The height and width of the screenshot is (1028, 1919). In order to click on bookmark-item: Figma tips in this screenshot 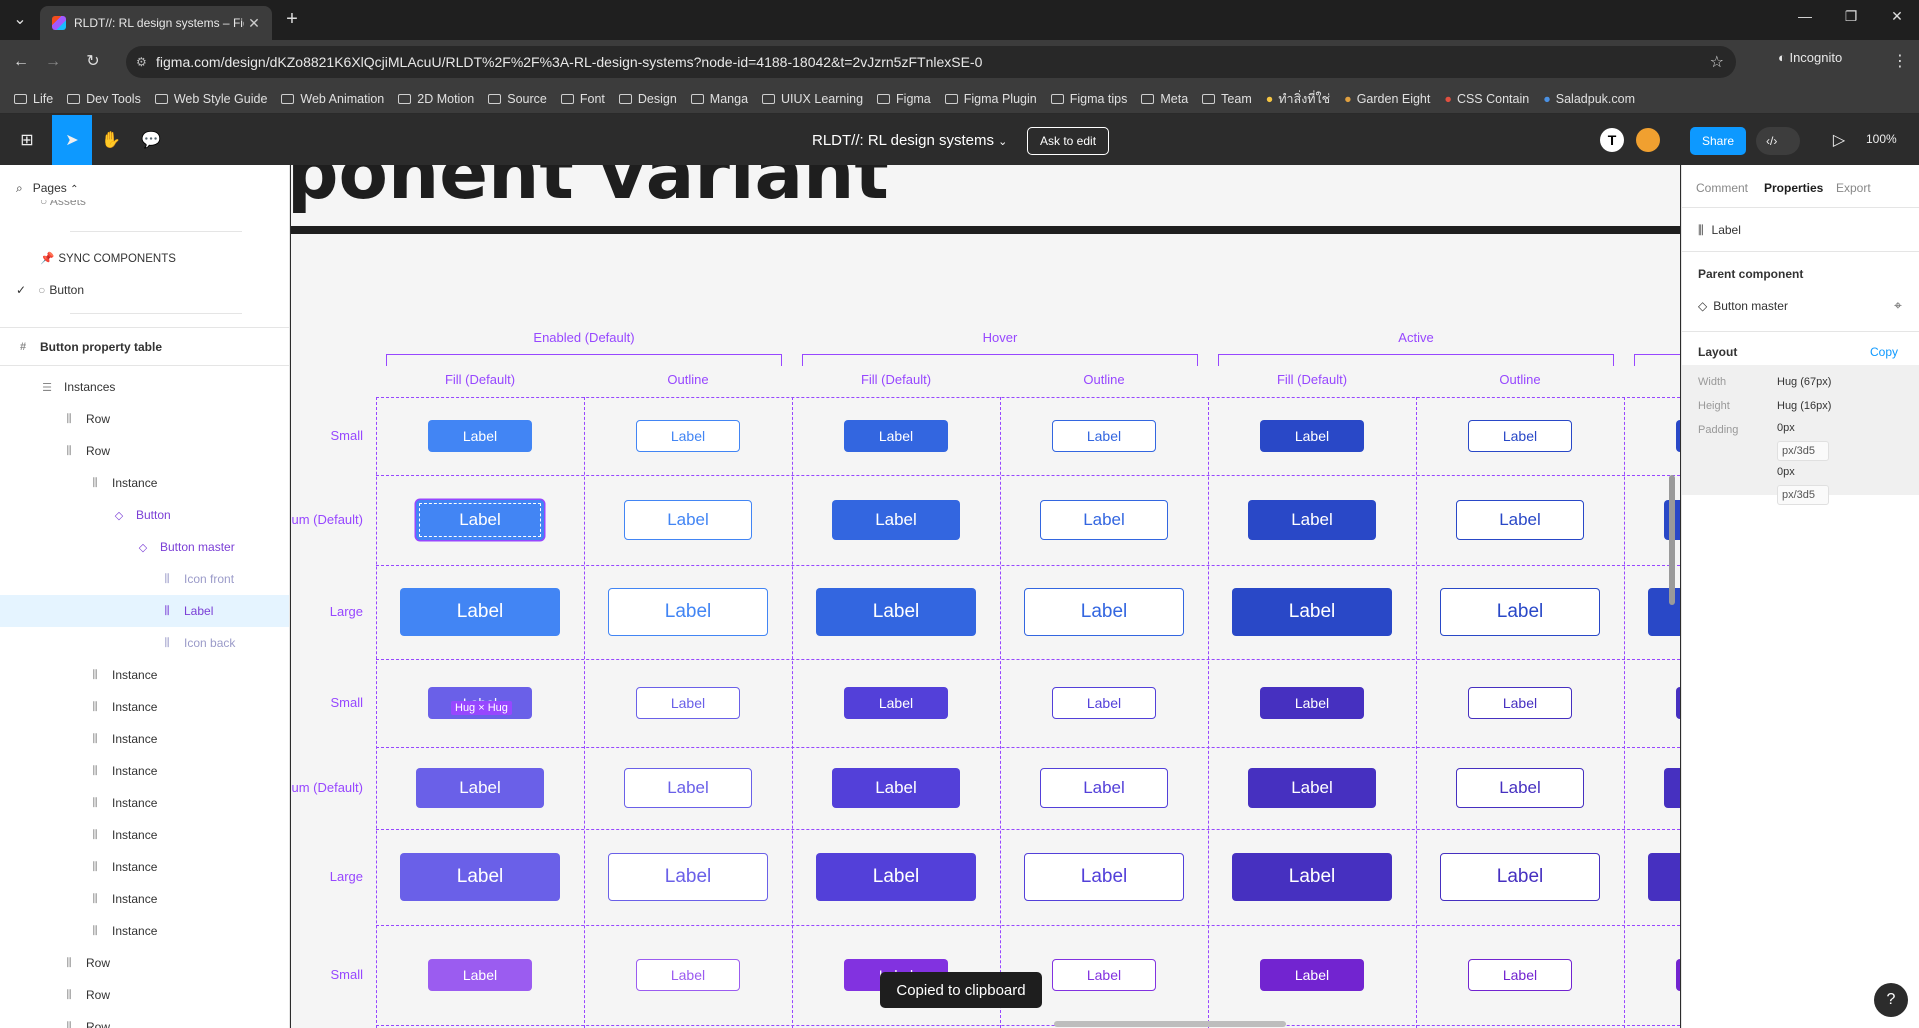, I will do `click(1088, 99)`.